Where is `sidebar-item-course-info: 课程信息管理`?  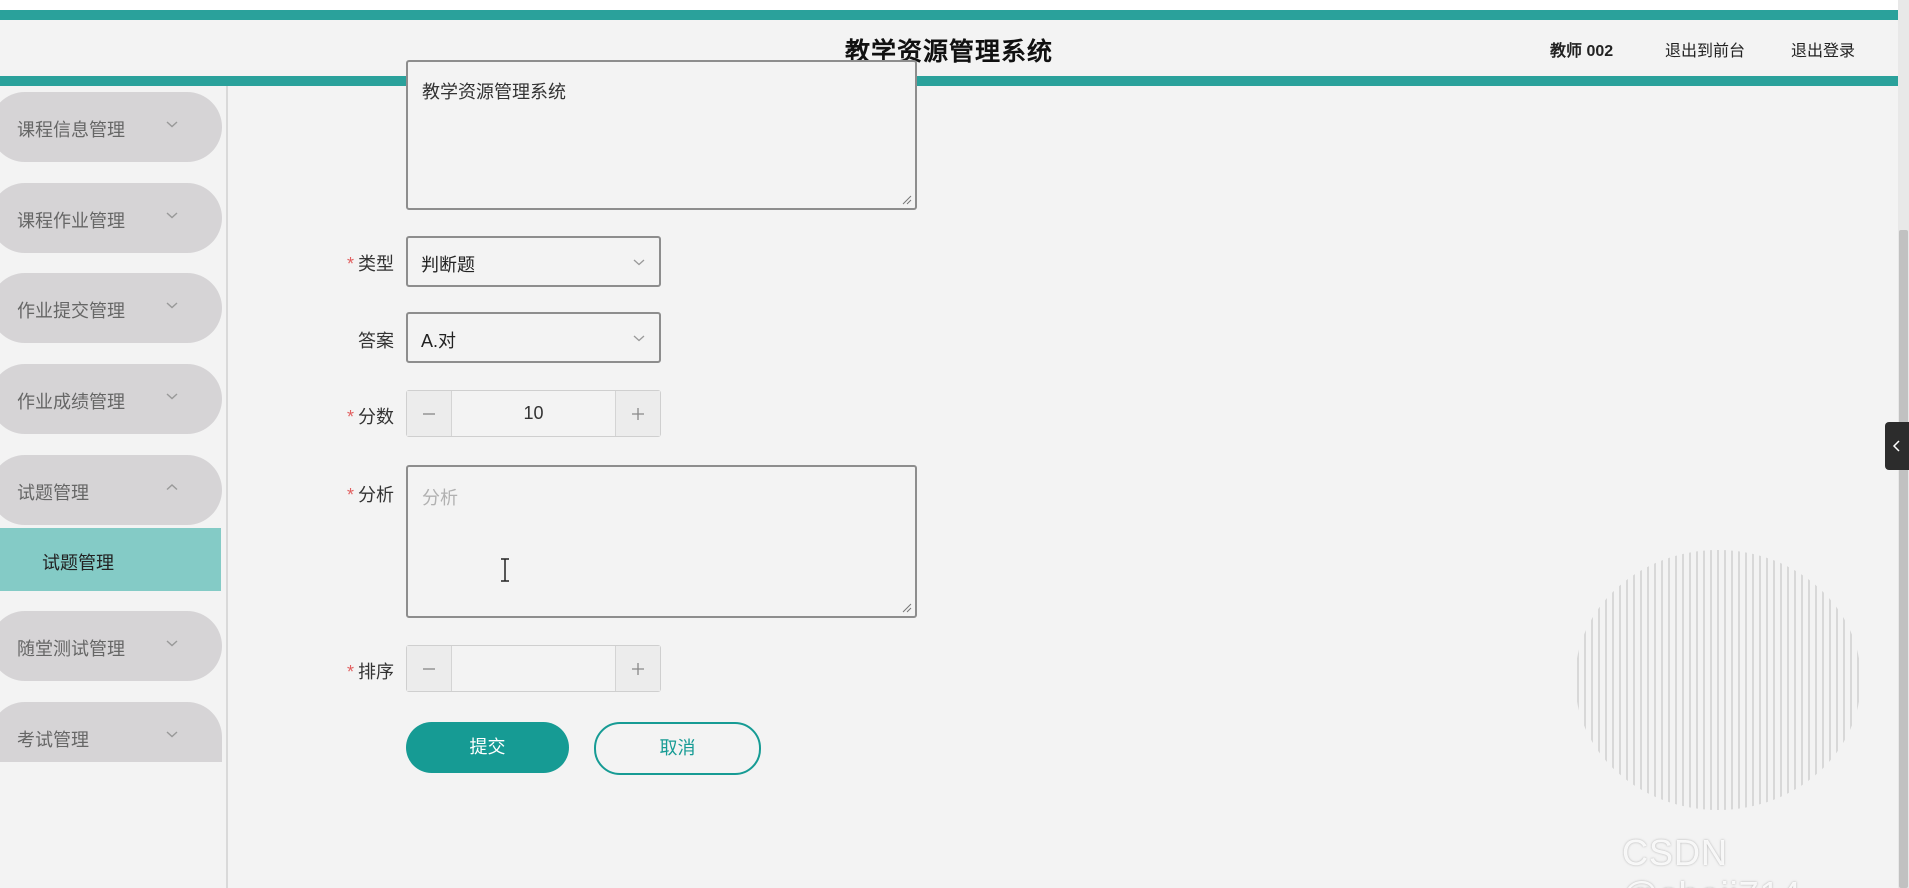
sidebar-item-course-info: 课程信息管理 is located at coordinates (111, 127).